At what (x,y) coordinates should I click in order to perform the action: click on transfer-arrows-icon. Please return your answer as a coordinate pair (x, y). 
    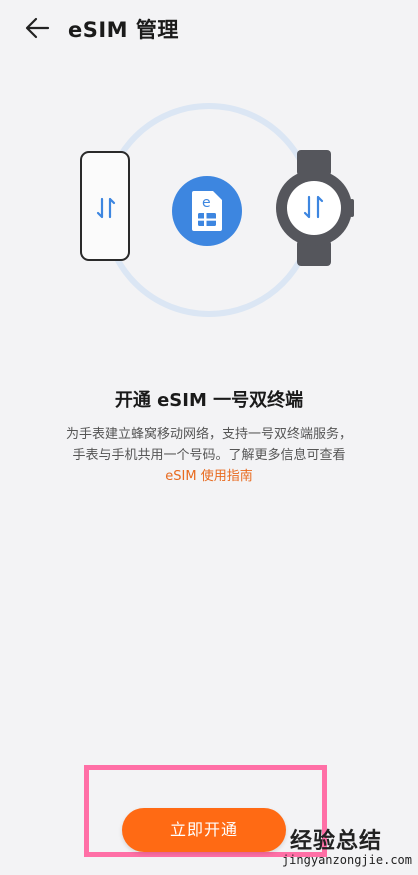
    Looking at the image, I should click on (106, 208).